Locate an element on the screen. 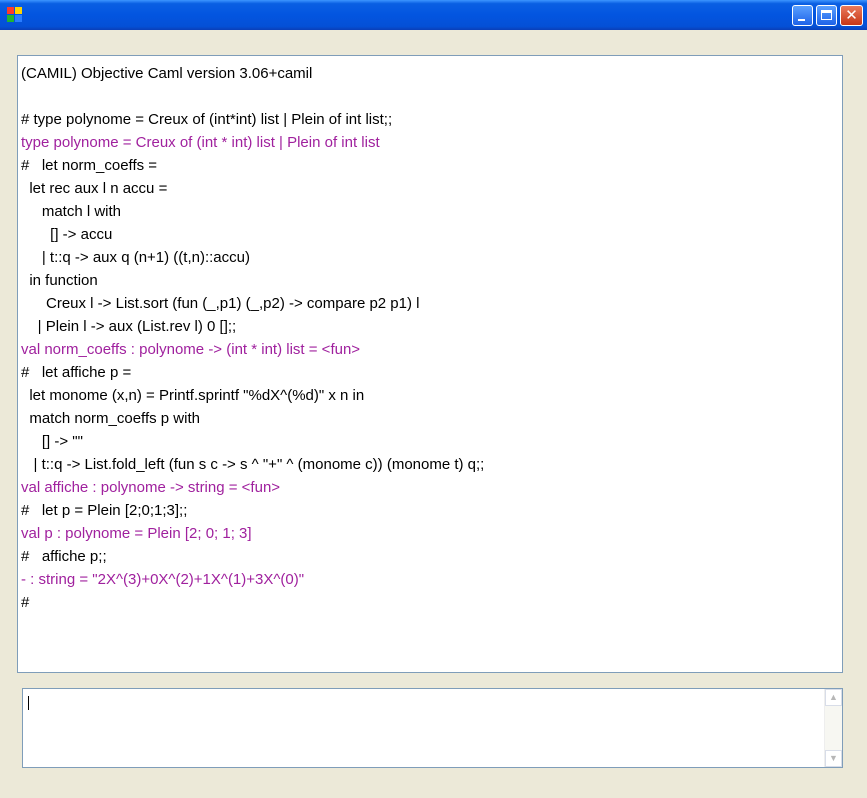 Image resolution: width=867 pixels, height=798 pixels. console-response-line: val p : polynome = Plein [2; 0; 1; 3] is located at coordinates (136, 533).